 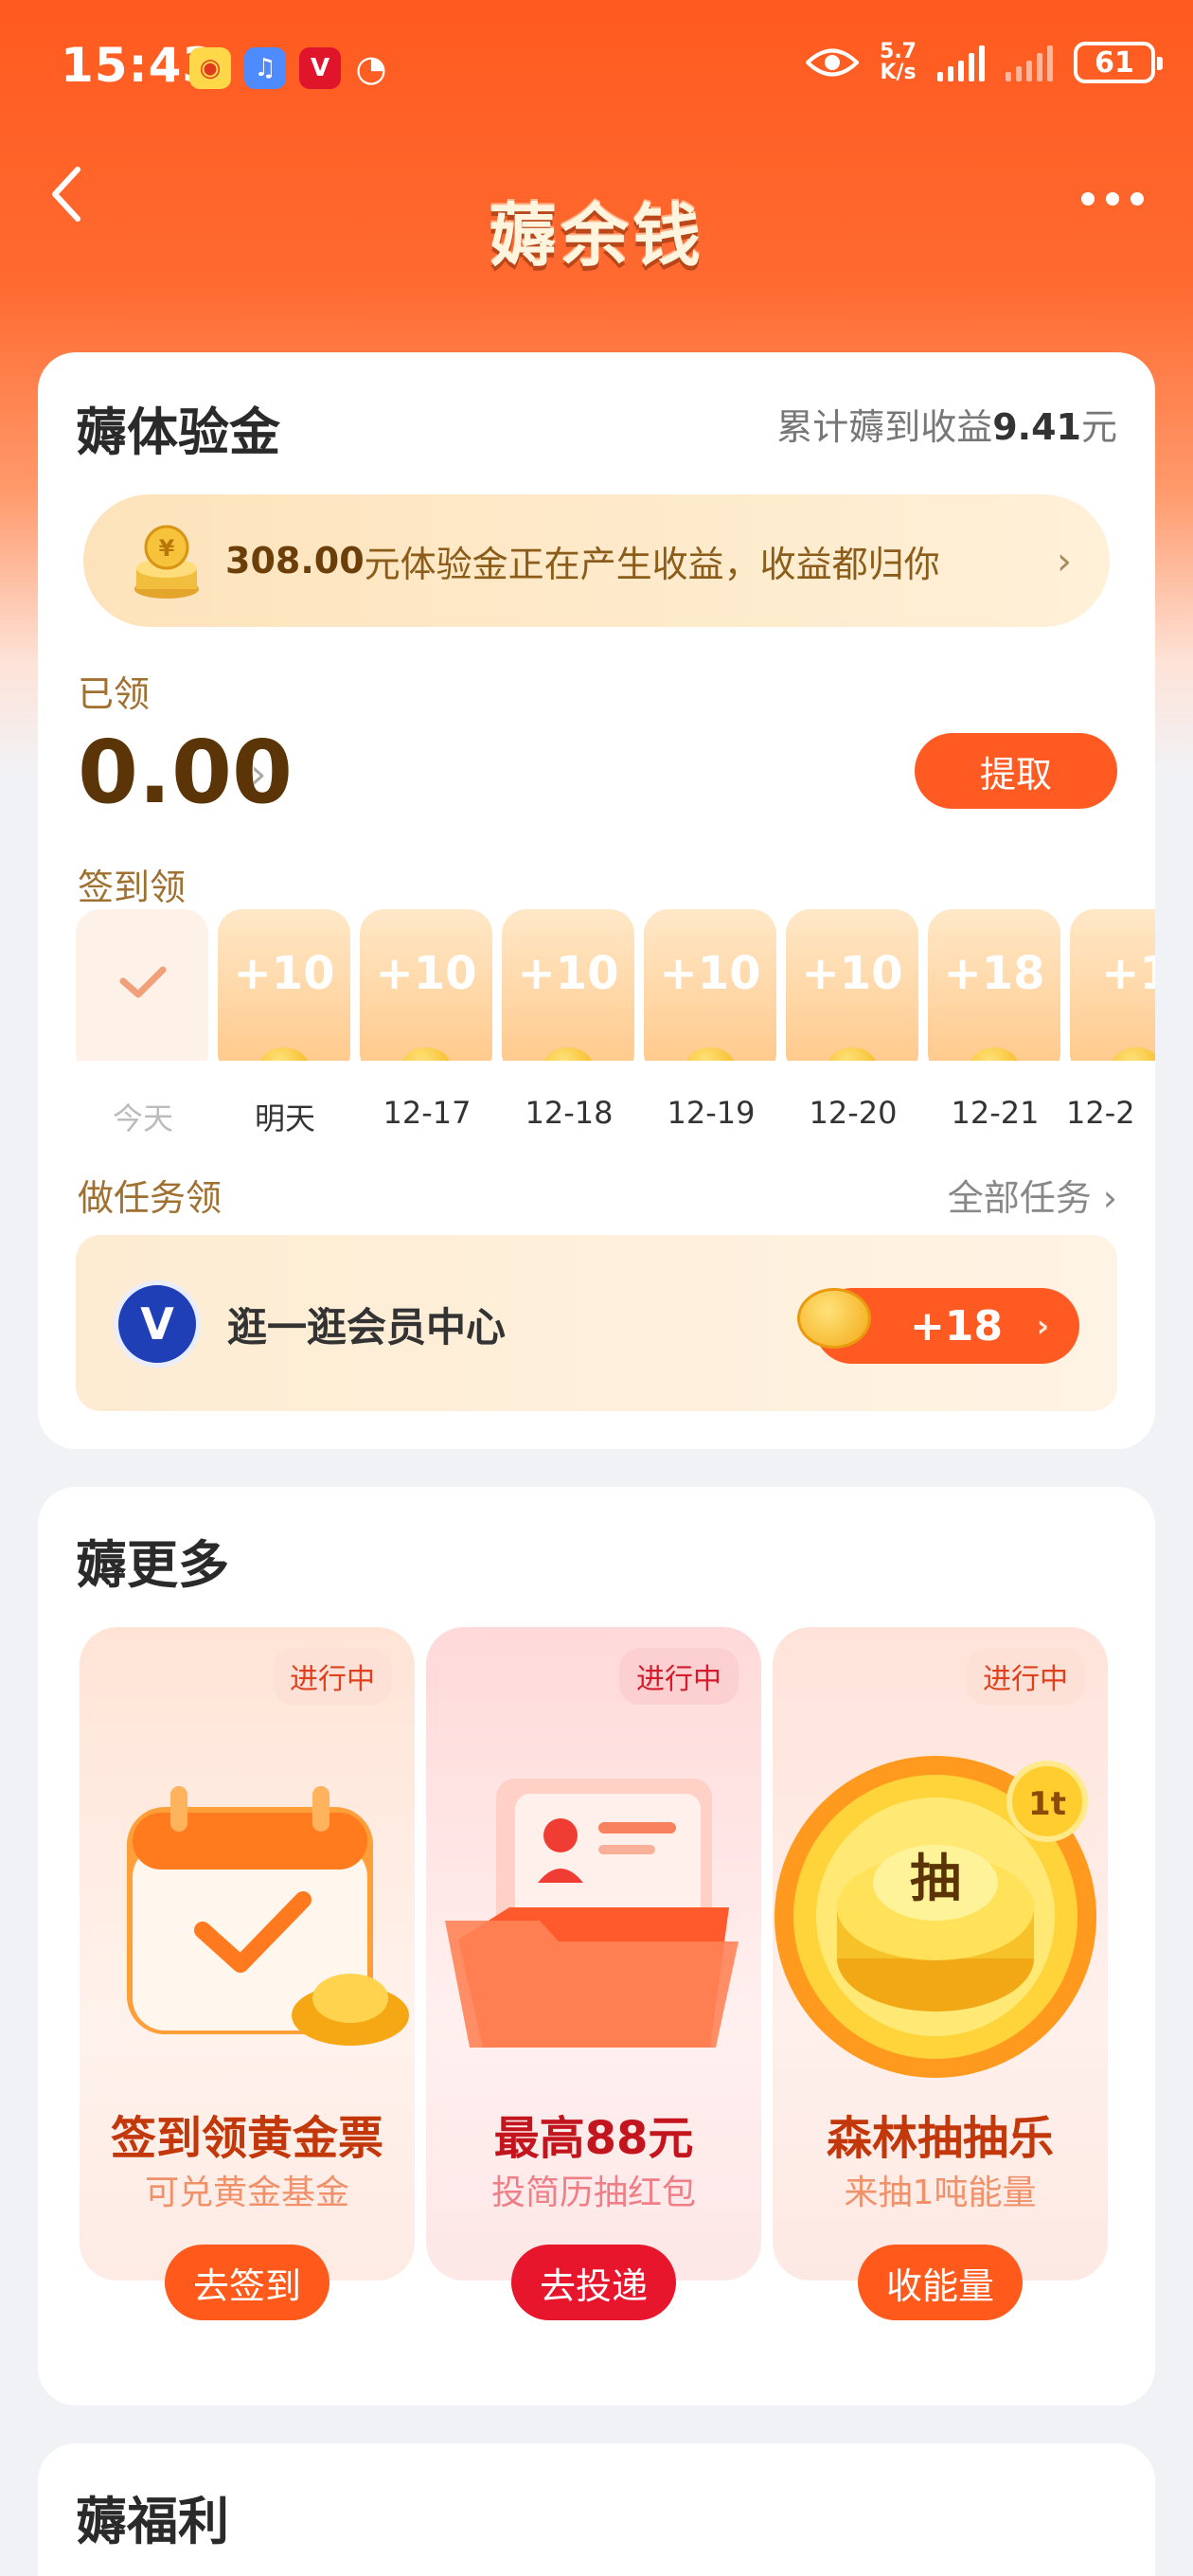 What do you see at coordinates (157, 1324) in the screenshot?
I see `vip-logo-icon: V` at bounding box center [157, 1324].